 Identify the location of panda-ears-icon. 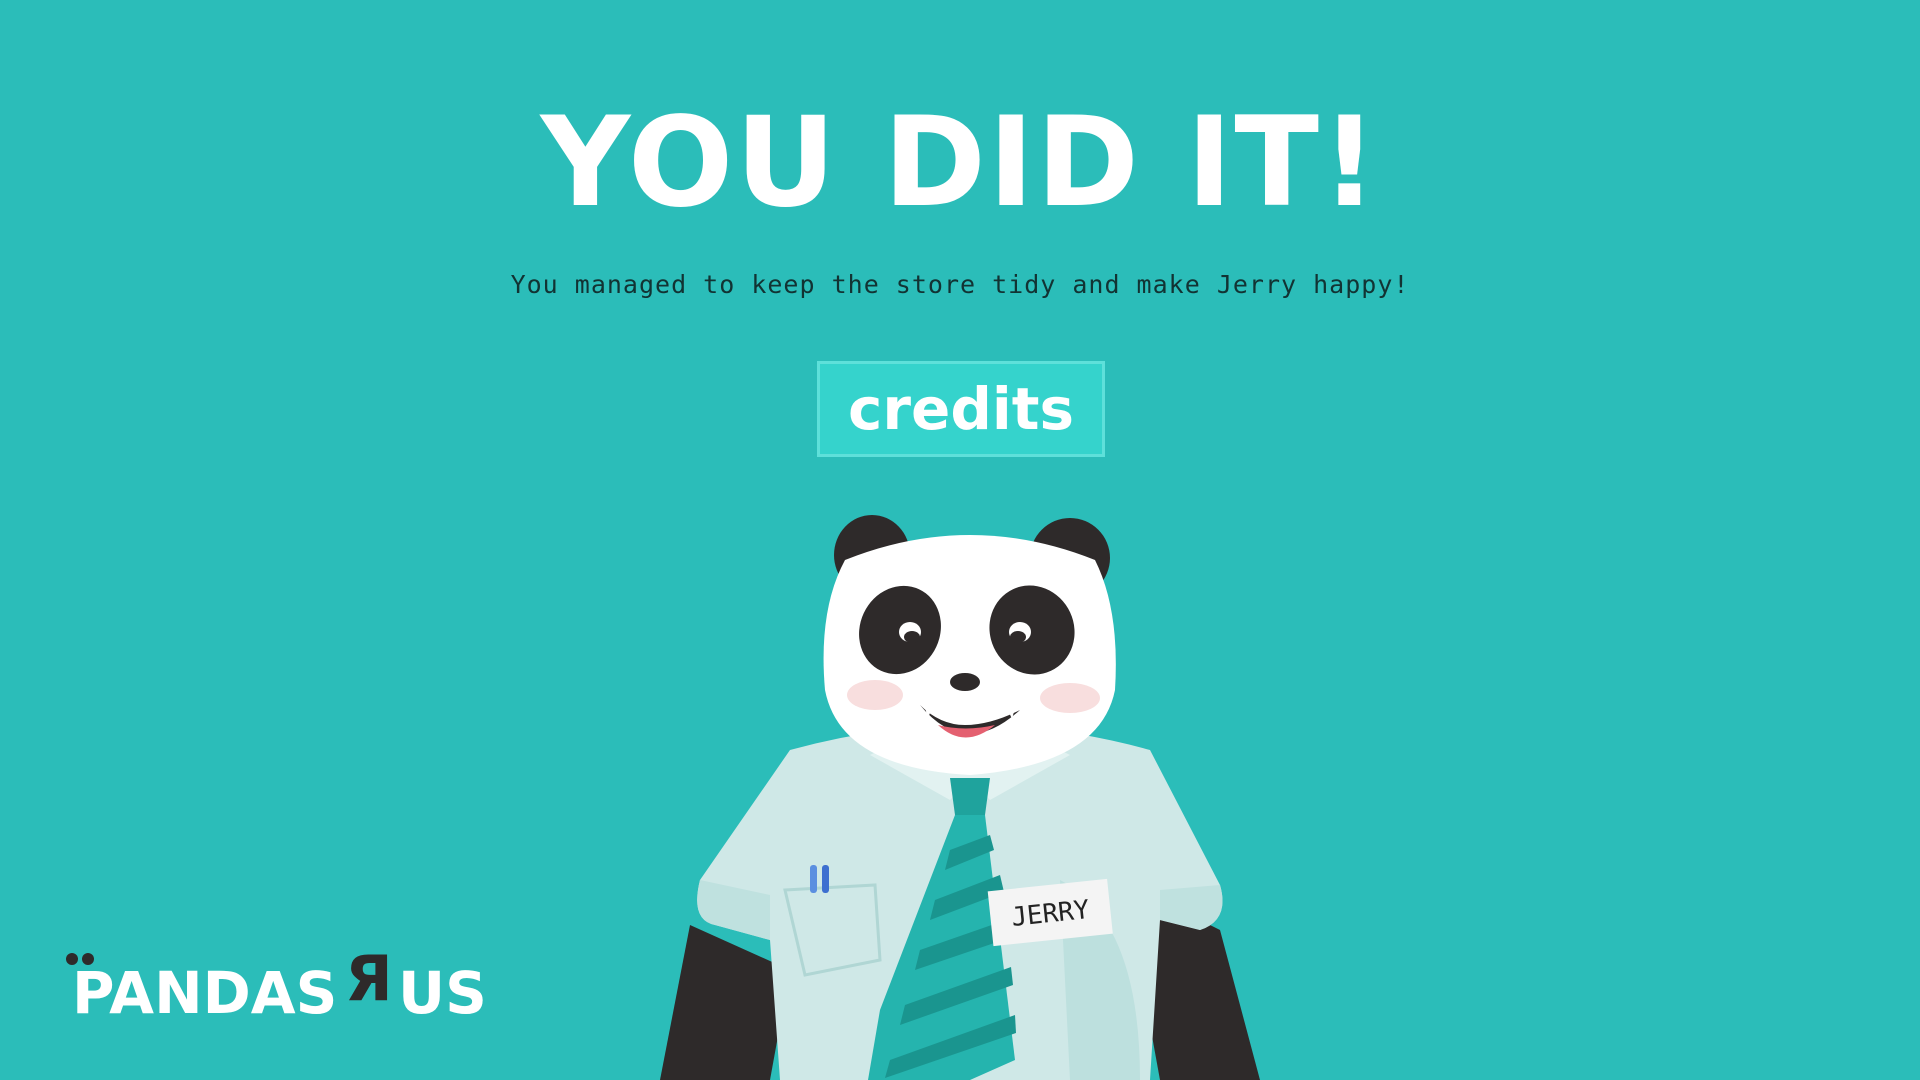
(80, 959).